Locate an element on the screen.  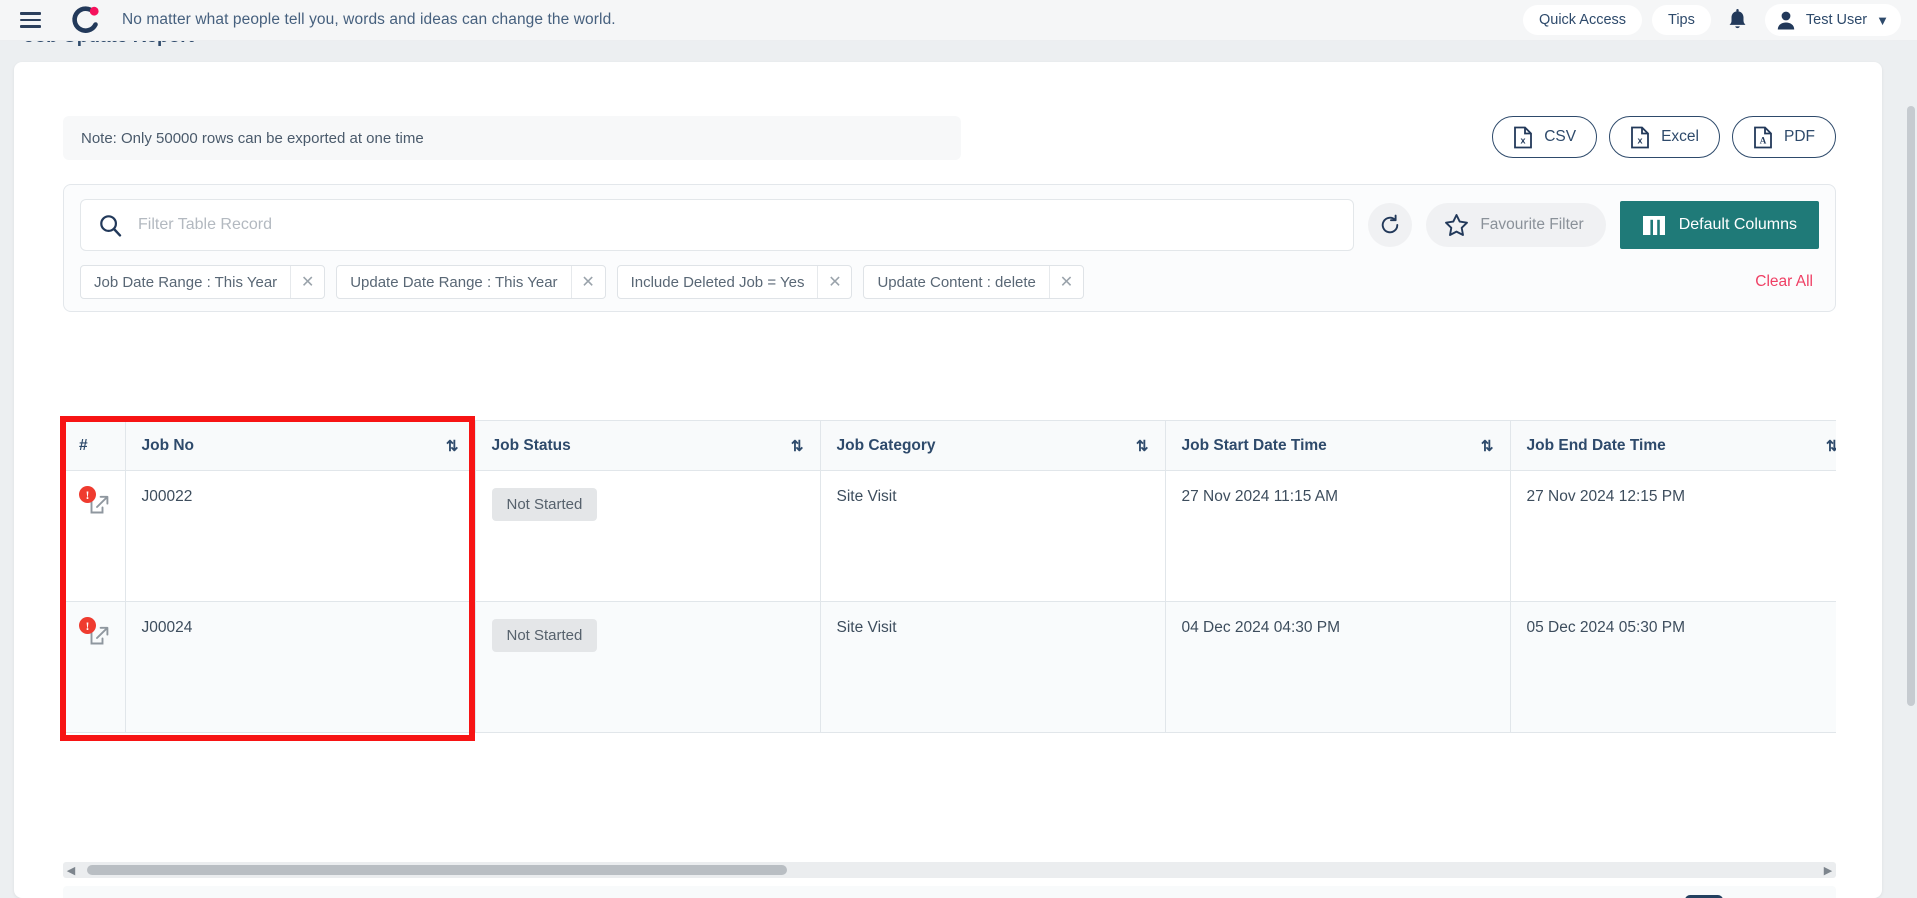
file-csv-icon: x is located at coordinates (1523, 137).